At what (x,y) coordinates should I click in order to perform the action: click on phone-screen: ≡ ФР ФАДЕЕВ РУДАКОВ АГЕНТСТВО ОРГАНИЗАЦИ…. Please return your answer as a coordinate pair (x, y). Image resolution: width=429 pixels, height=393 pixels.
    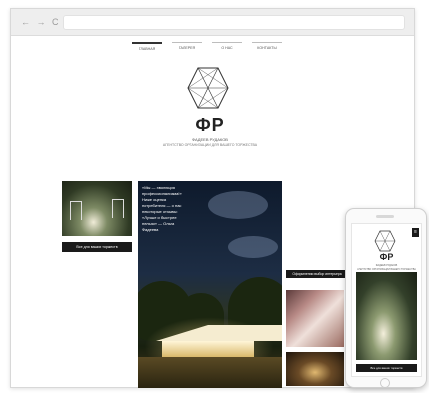
    Looking at the image, I should click on (386, 300).